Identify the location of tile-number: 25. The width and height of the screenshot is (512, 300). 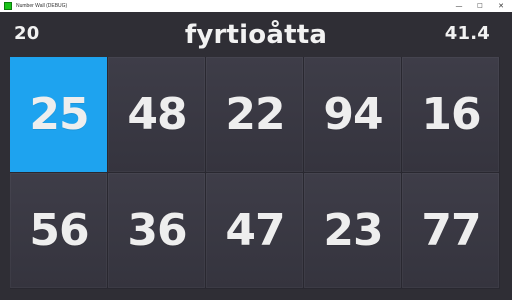
(59, 114).